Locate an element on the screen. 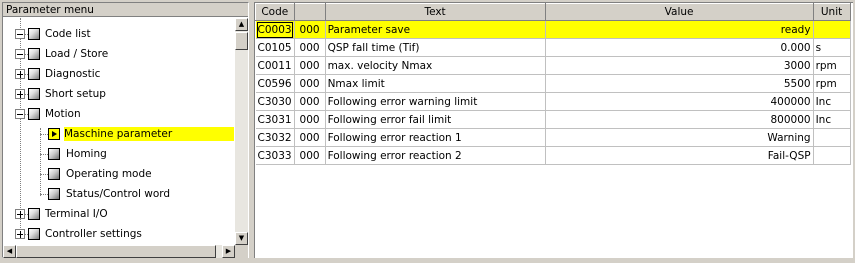  cell-value: Fail-QSP is located at coordinates (679, 155).